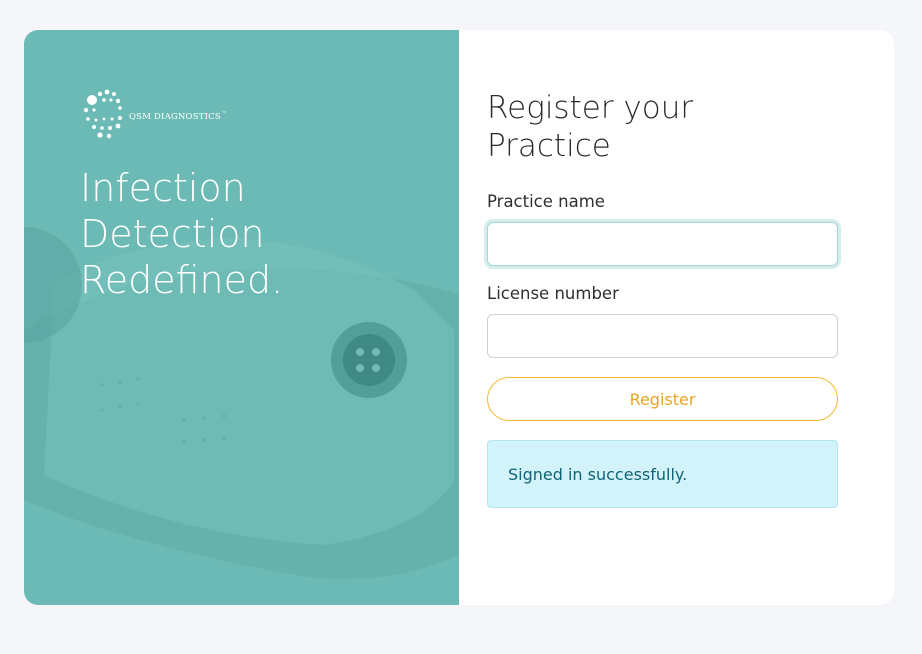 Image resolution: width=922 pixels, height=654 pixels. I want to click on form-title-line: Practice, so click(549, 145).